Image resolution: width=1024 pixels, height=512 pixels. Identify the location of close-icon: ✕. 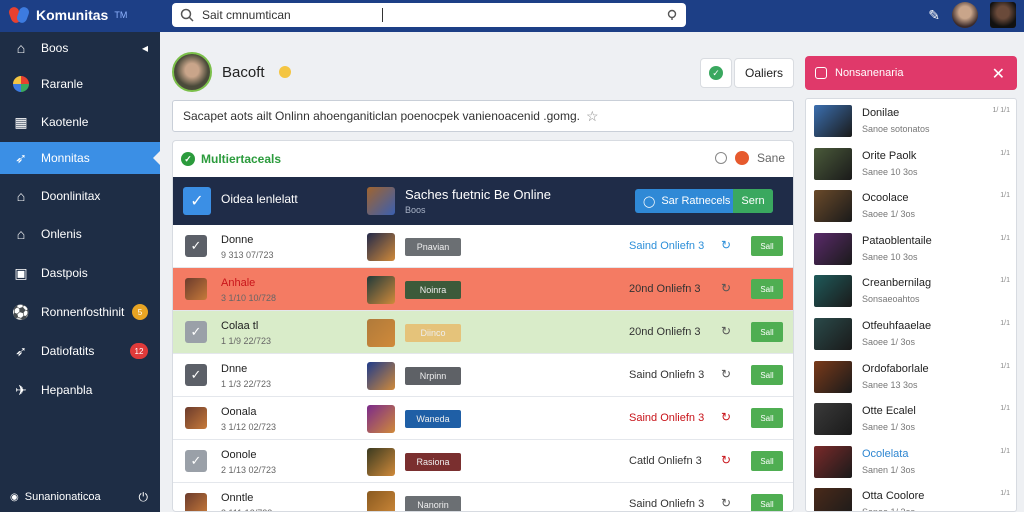
(998, 74).